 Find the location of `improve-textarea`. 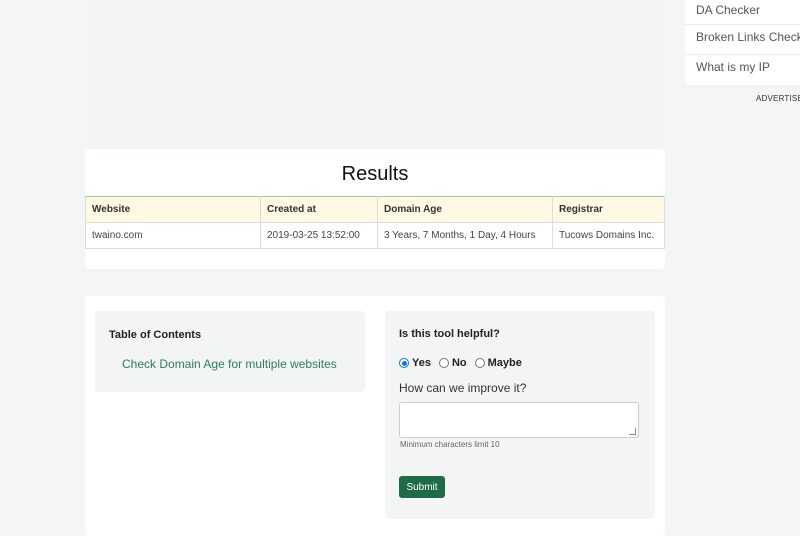

improve-textarea is located at coordinates (519, 420).